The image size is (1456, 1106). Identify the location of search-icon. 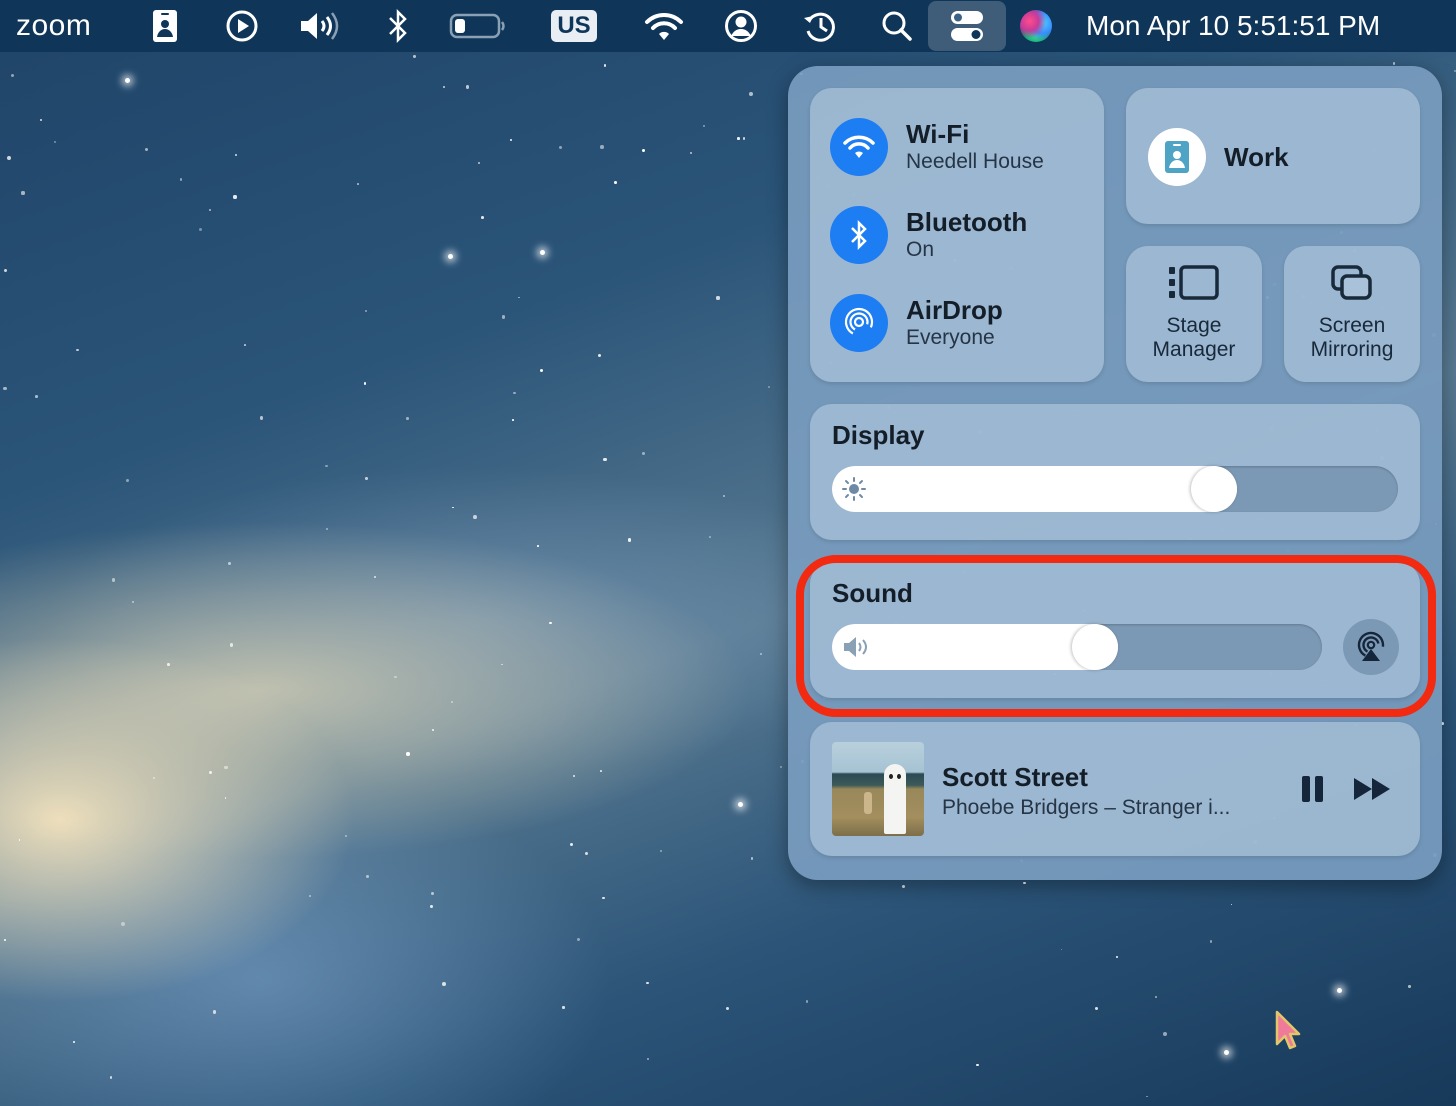
(897, 26).